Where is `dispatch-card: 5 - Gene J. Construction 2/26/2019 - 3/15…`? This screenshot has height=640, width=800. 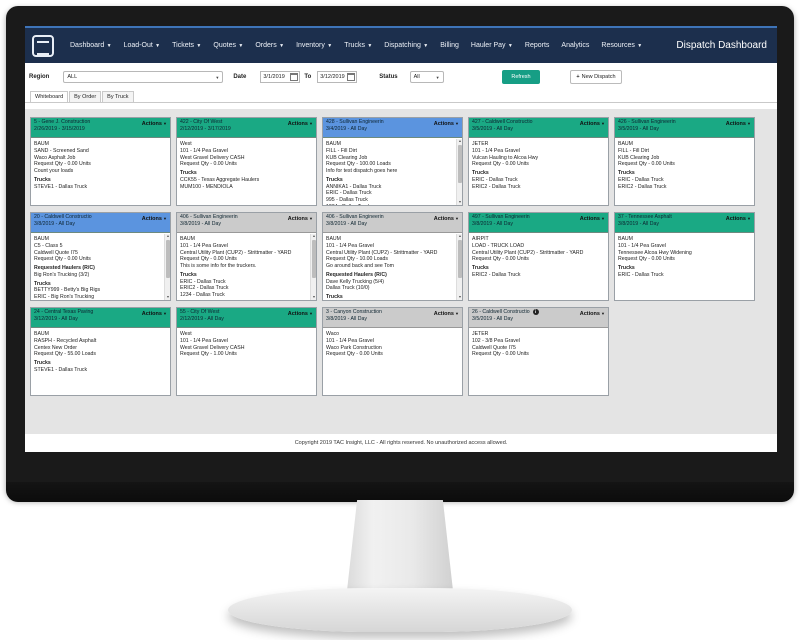
dispatch-card: 5 - Gene J. Construction 2/26/2019 - 3/15… is located at coordinates (100, 161).